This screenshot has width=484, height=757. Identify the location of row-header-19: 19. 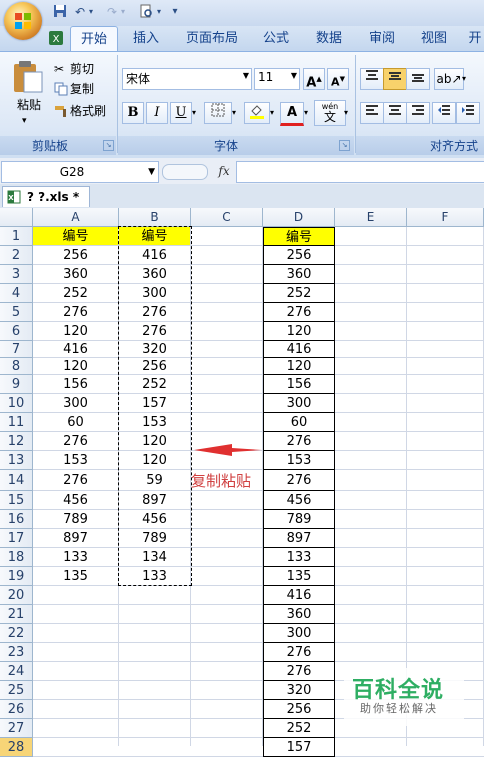
(16, 576).